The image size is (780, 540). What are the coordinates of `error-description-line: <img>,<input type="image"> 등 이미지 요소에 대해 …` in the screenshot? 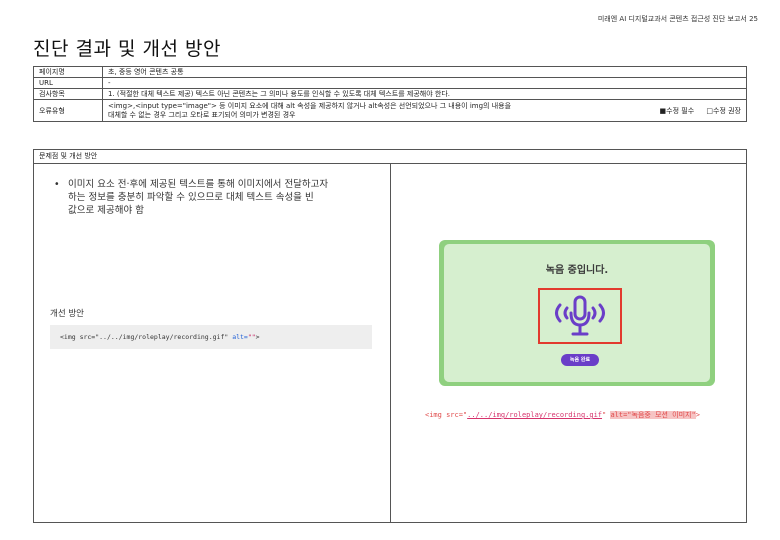 It's located at (310, 105).